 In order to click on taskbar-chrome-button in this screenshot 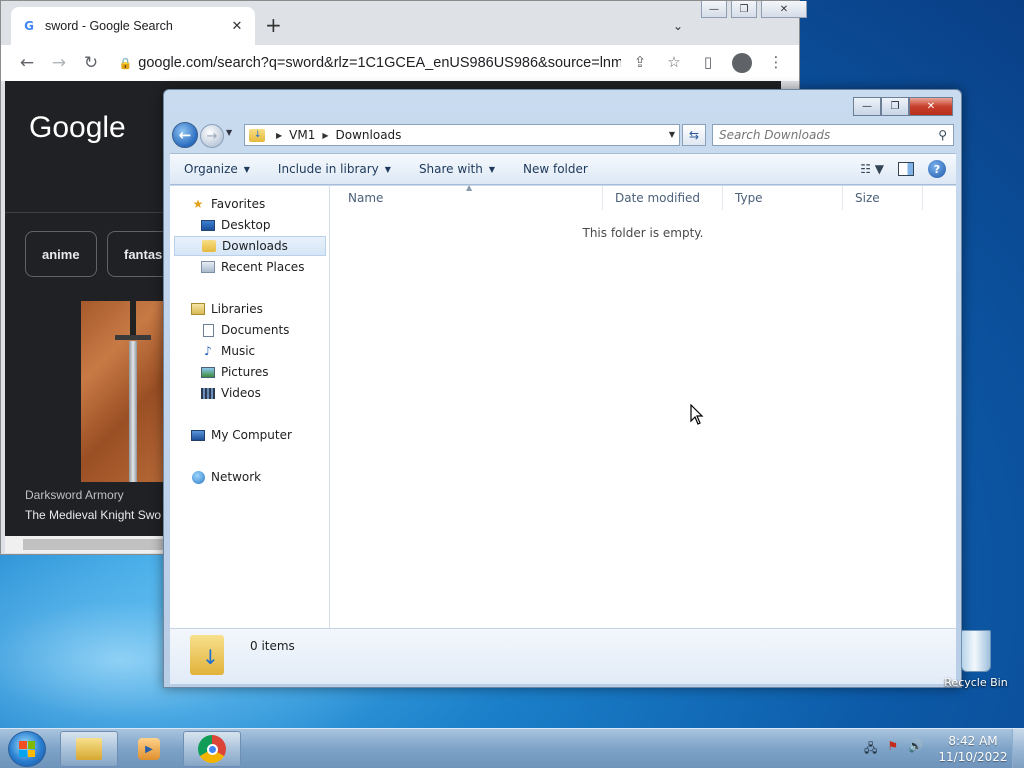, I will do `click(212, 749)`.